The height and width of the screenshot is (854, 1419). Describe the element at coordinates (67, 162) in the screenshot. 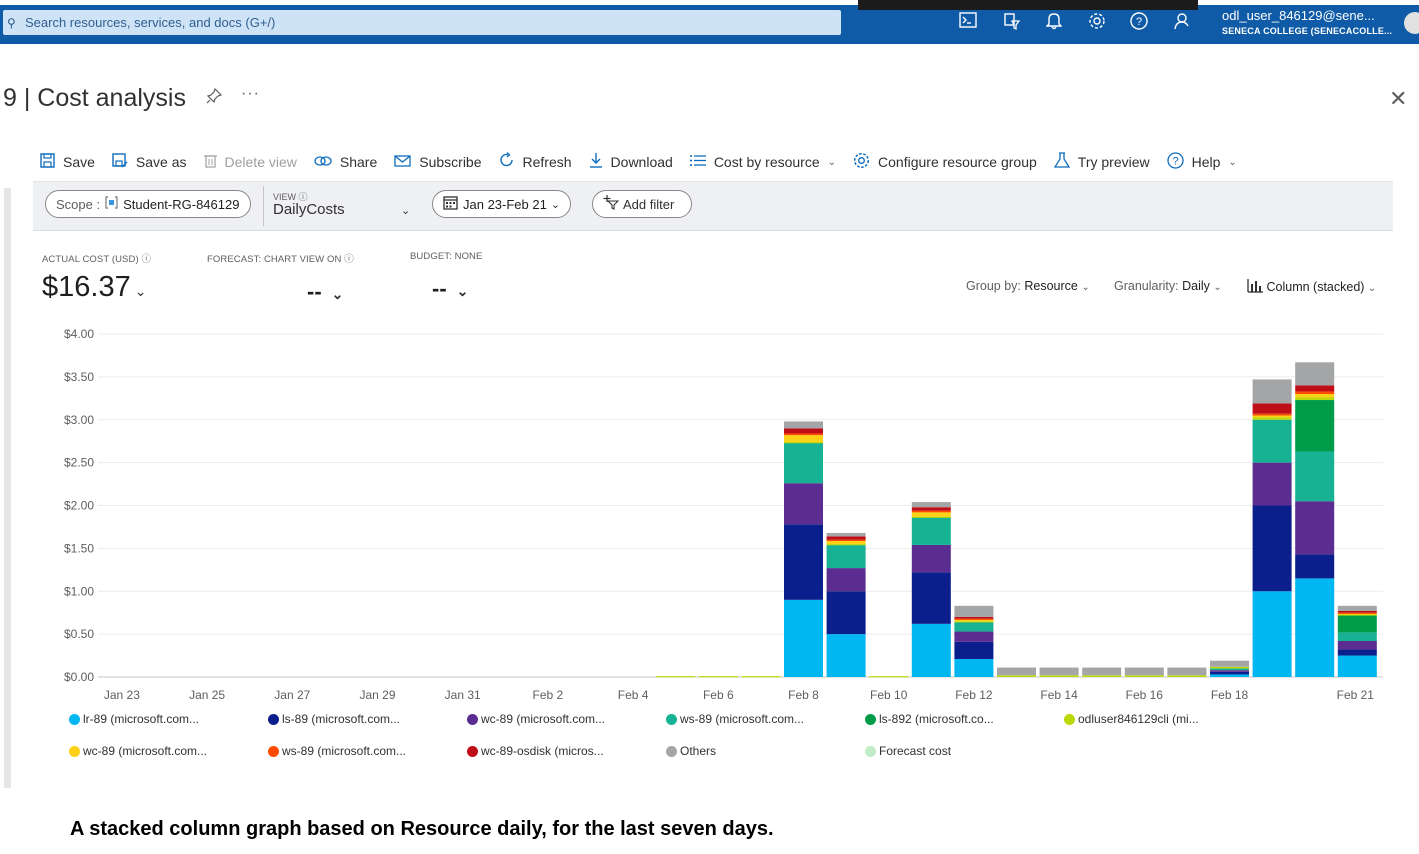

I see `save-button: Save` at that location.